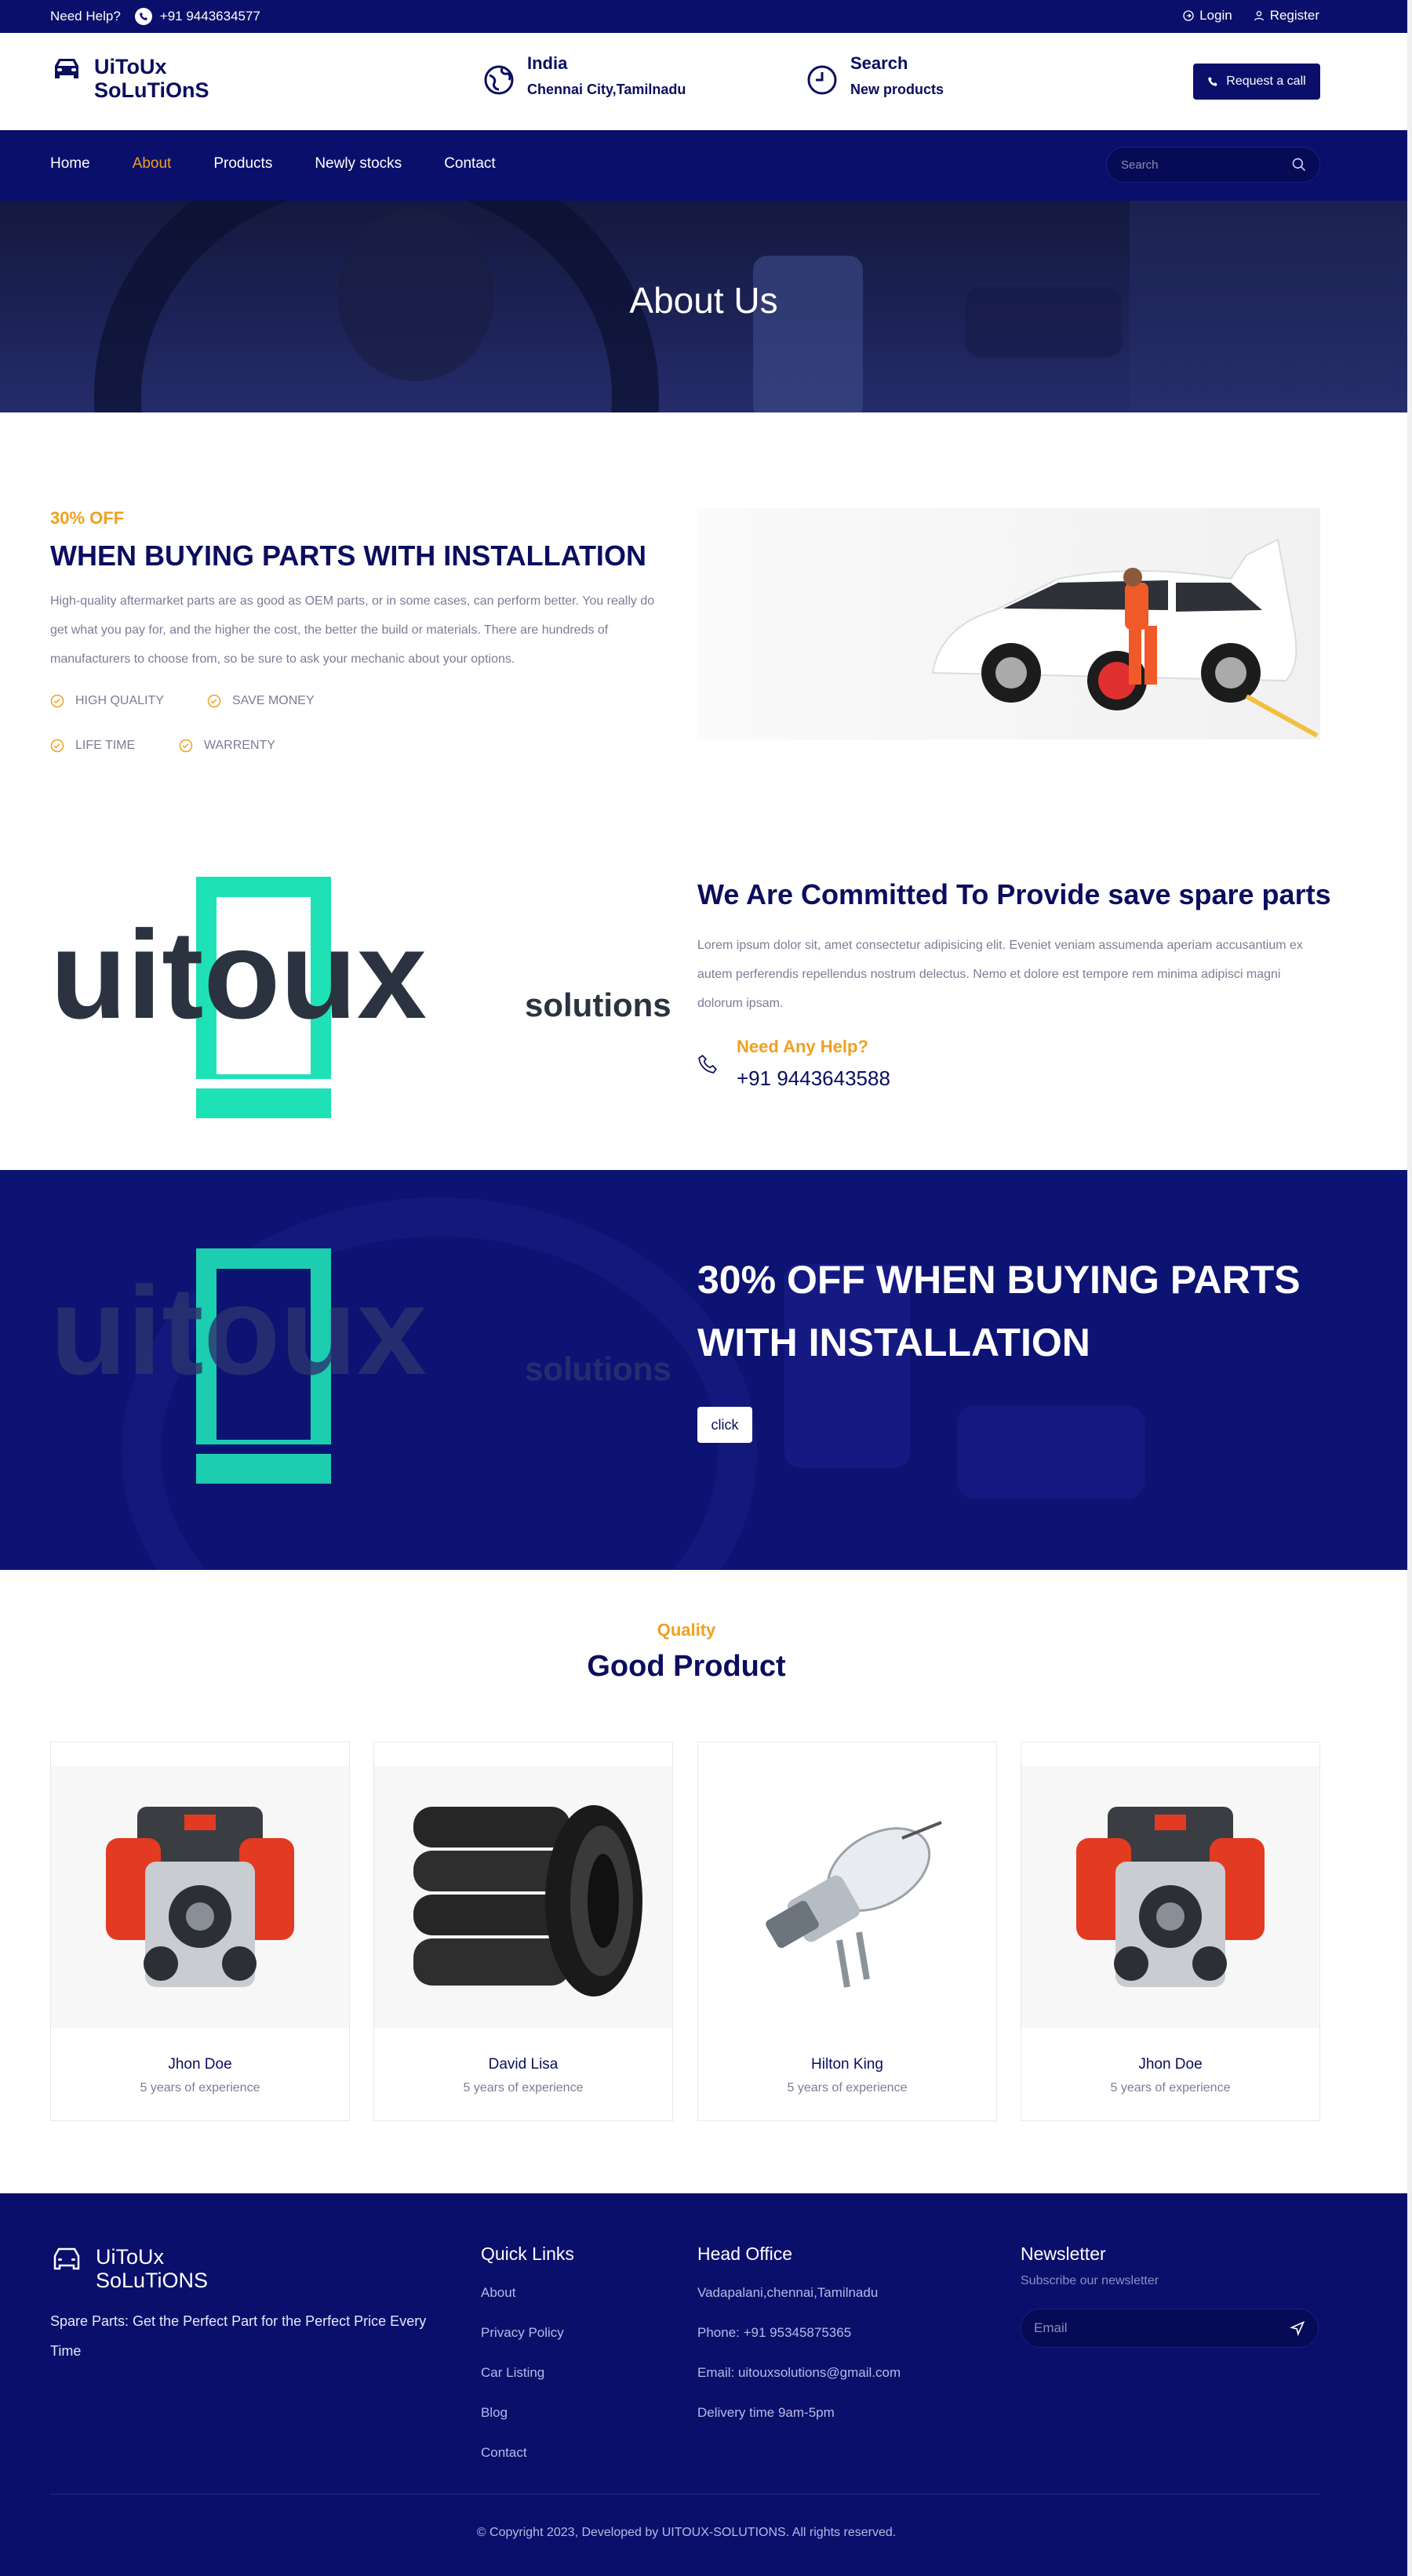 The width and height of the screenshot is (1412, 2576). What do you see at coordinates (598, 1004) in the screenshot?
I see `logo-subtext: solutions` at bounding box center [598, 1004].